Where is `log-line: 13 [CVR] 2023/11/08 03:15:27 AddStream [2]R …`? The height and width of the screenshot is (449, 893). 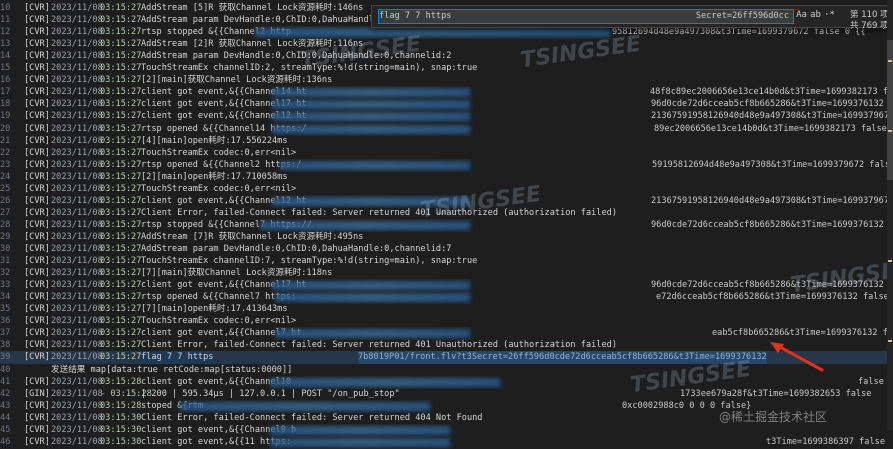 log-line: 13 [CVR] 2023/11/08 03:15:27 AddStream [2]R … is located at coordinates (446, 44).